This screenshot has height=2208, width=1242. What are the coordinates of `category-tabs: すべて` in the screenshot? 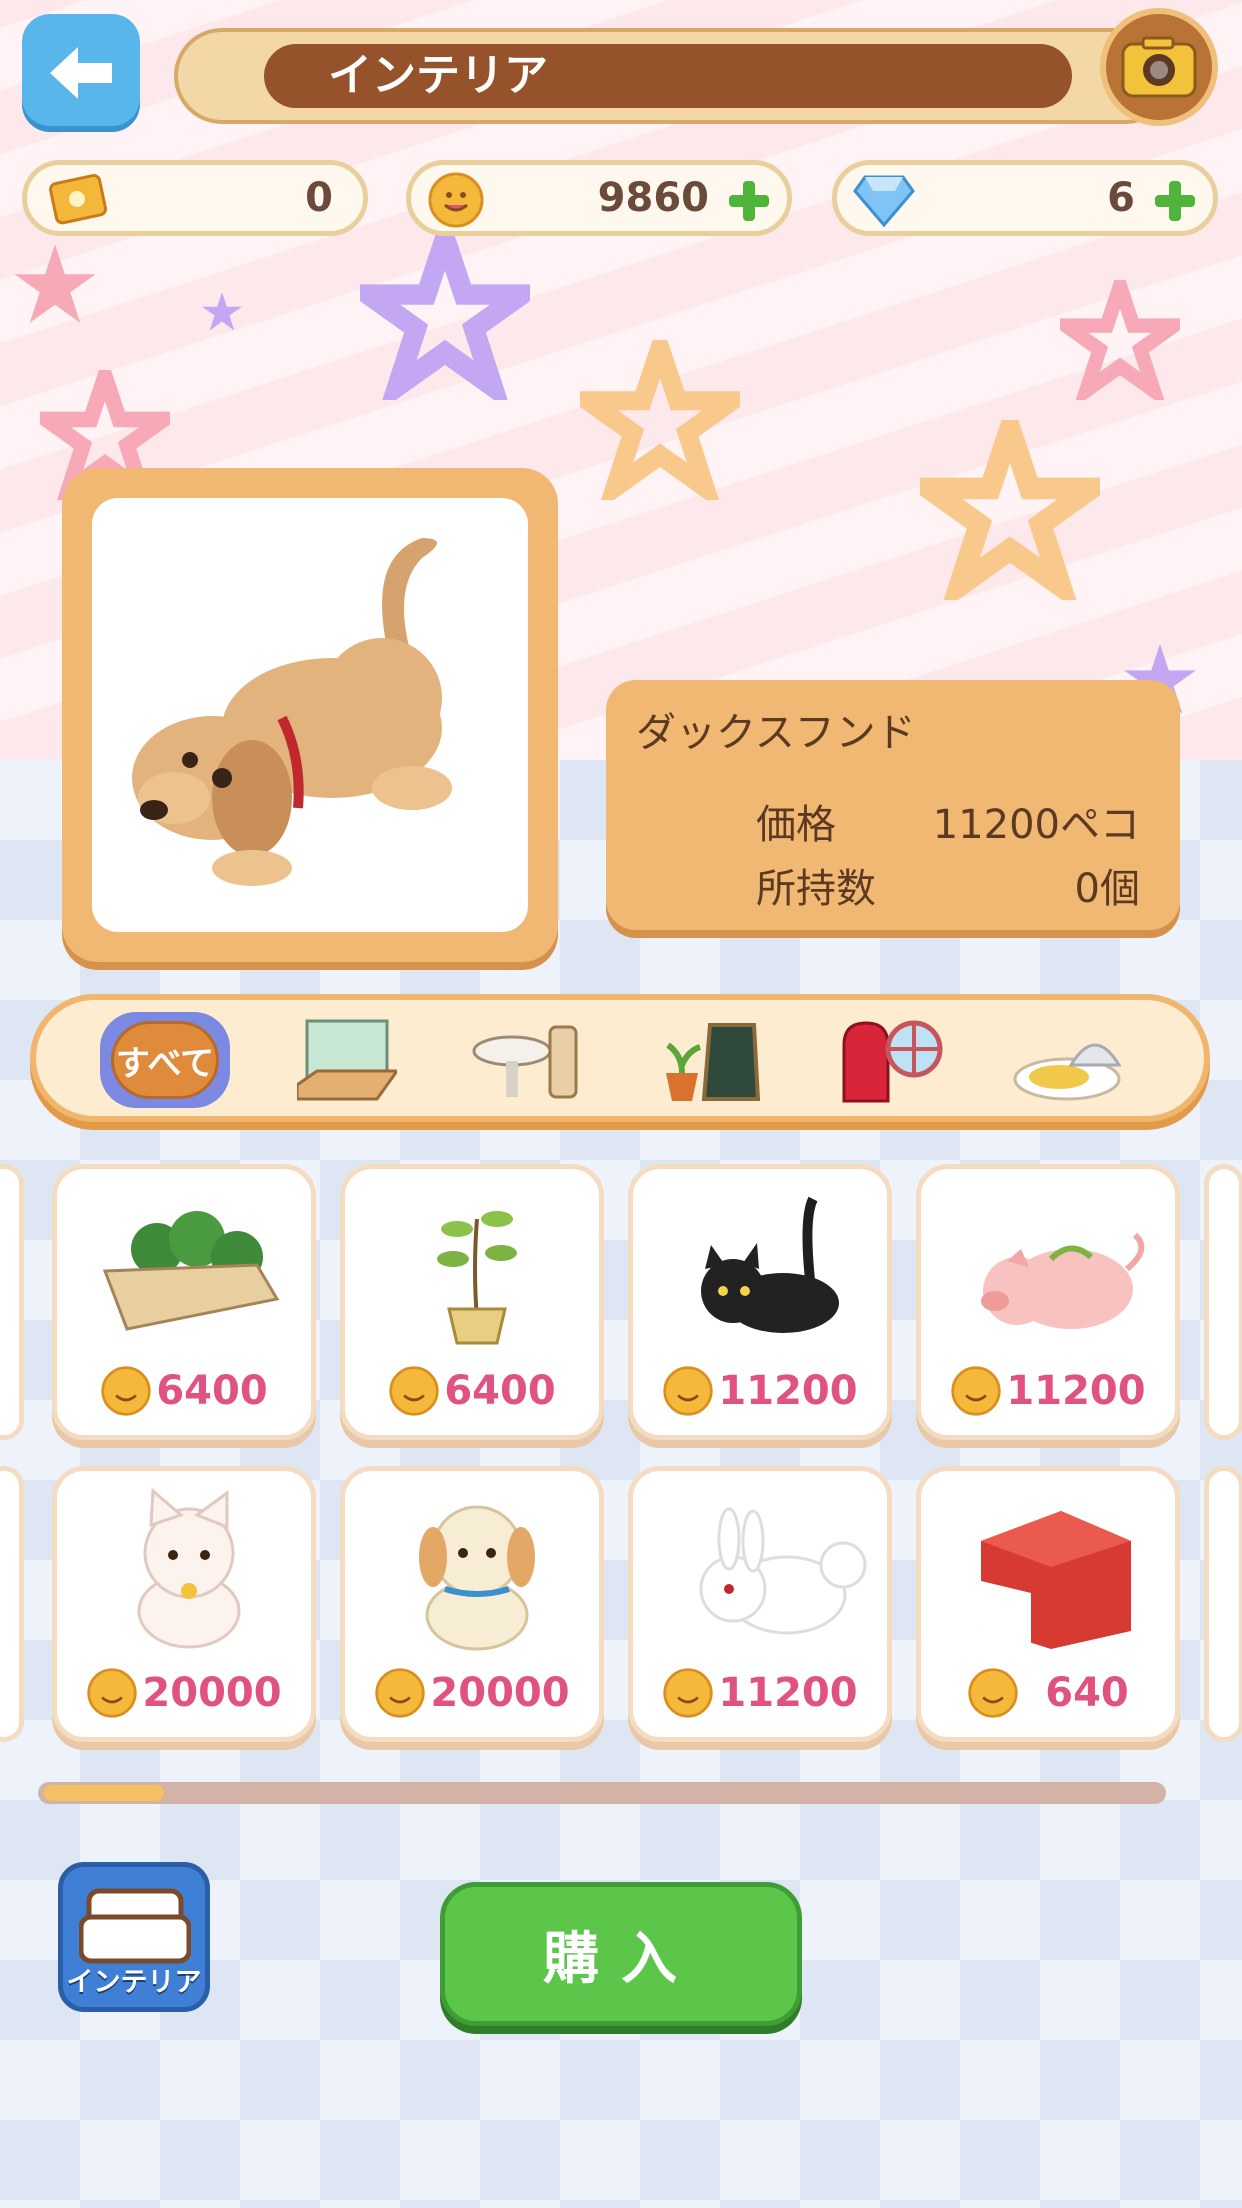 It's located at (620, 1058).